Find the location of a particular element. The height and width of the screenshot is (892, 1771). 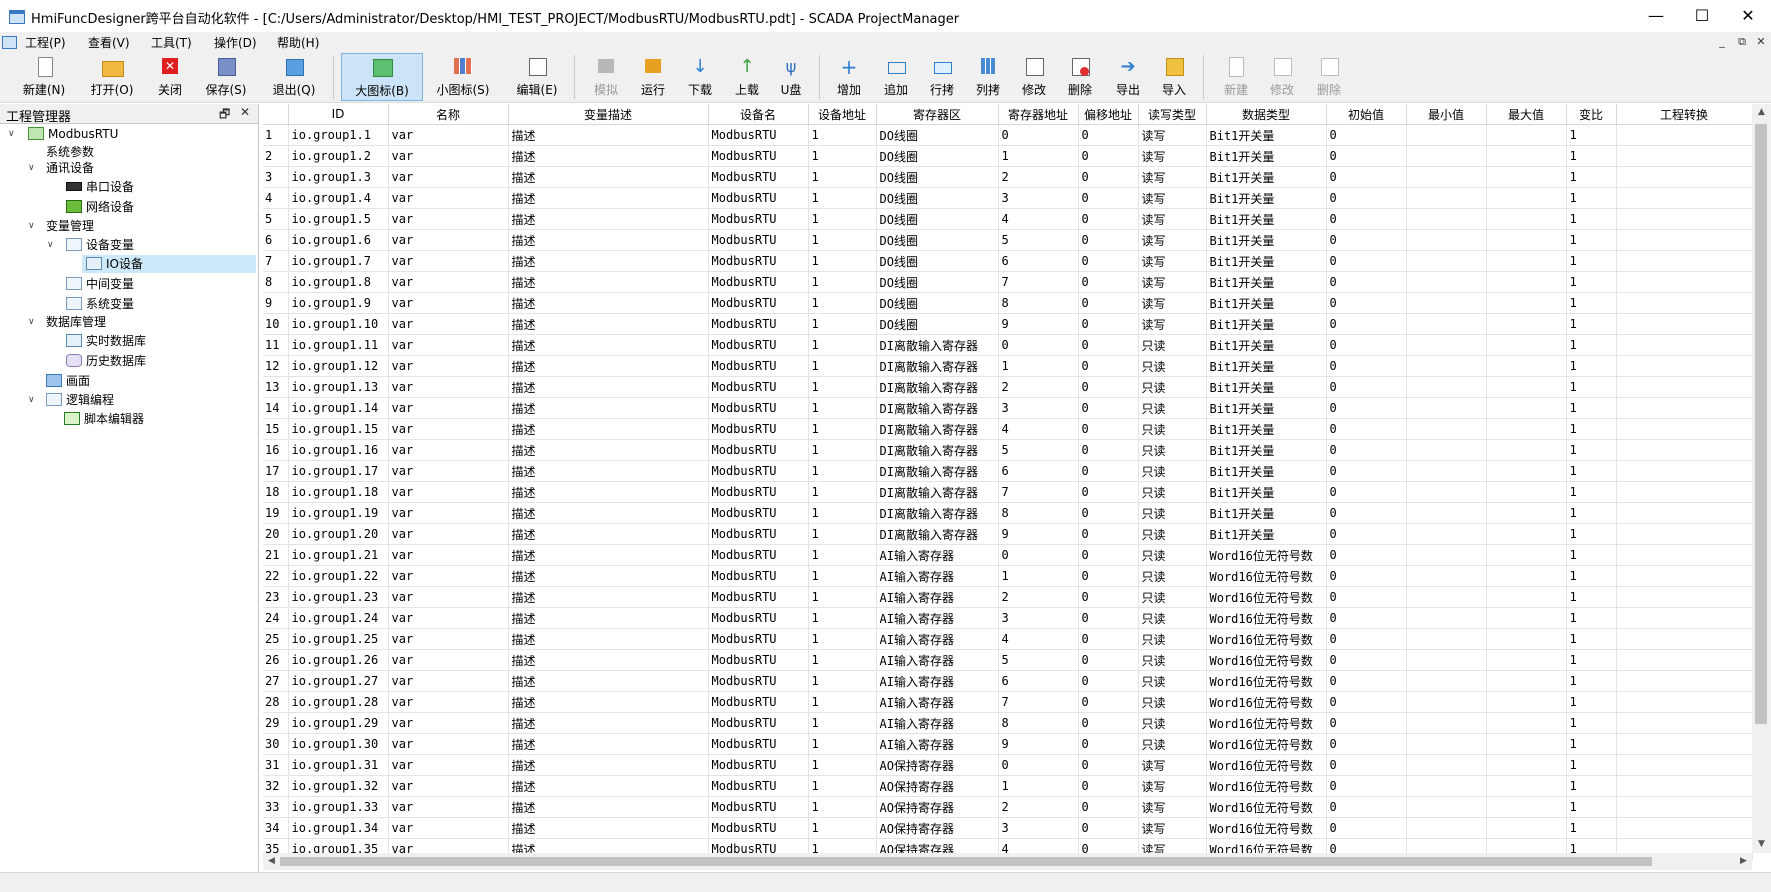

tree-node-comm-devices: ∨ 通讯设备 is located at coordinates (129, 168).